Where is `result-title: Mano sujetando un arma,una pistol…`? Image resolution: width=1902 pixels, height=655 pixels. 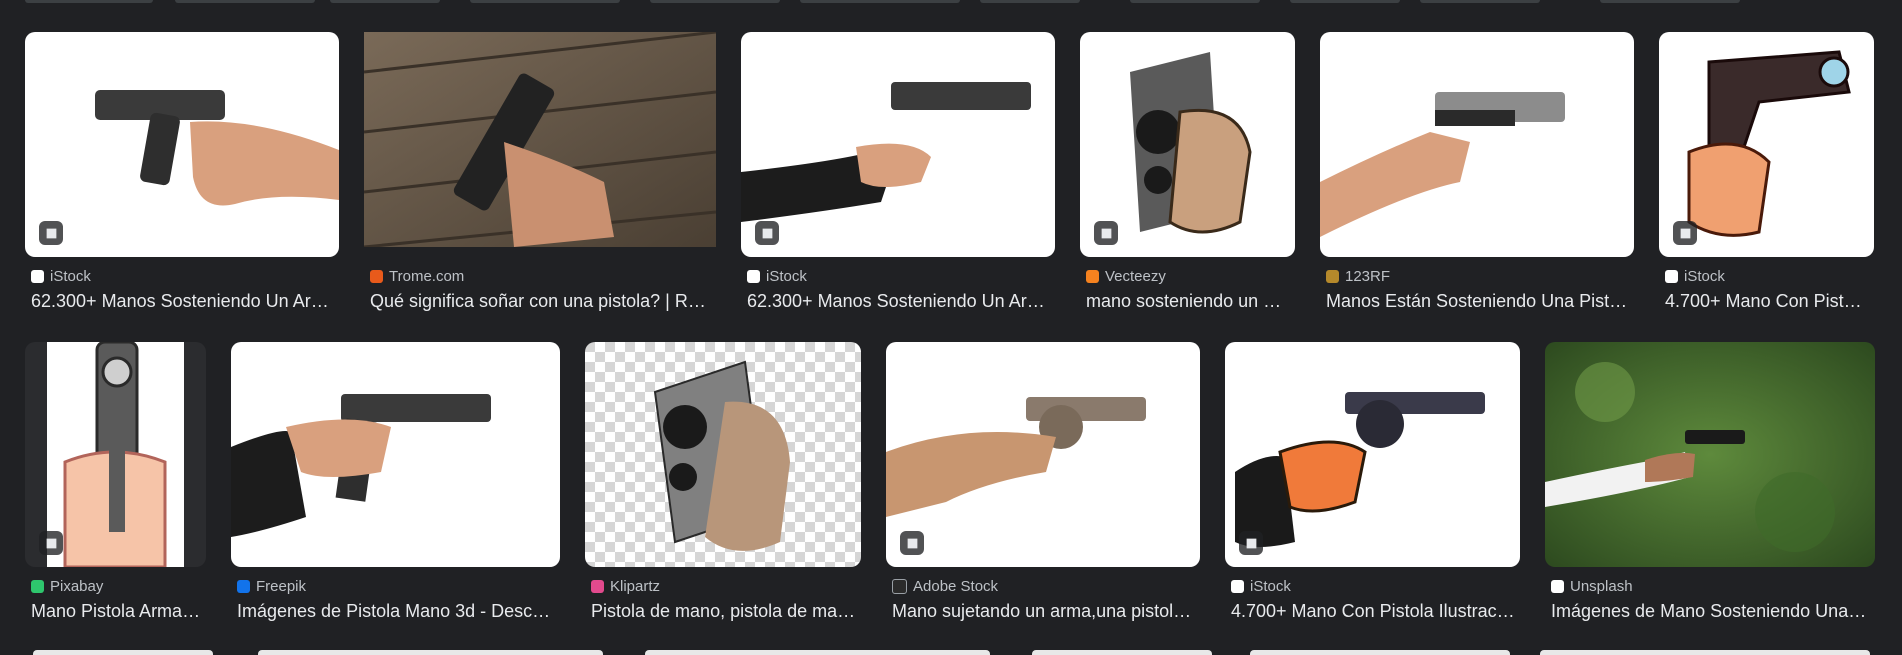
result-title: Mano sujetando un arma,una pistol… is located at coordinates (1044, 611).